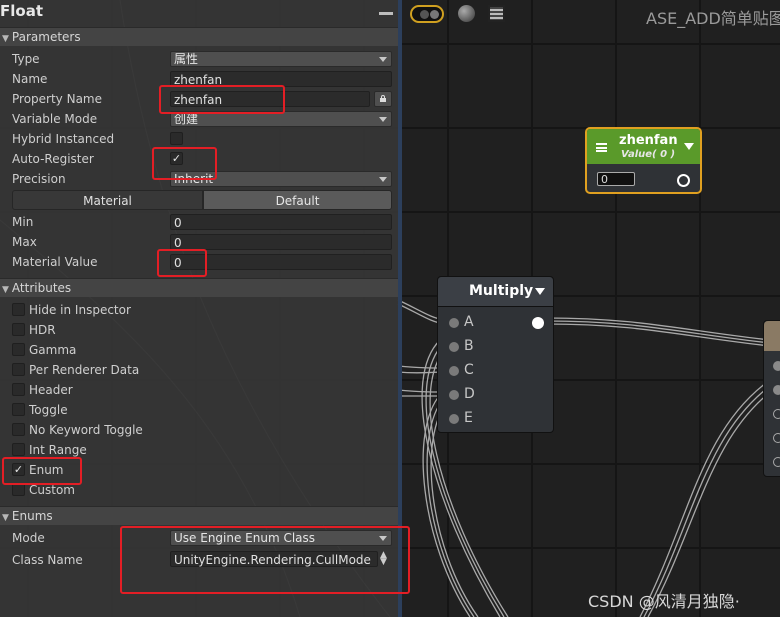 This screenshot has height=617, width=780. What do you see at coordinates (454, 419) in the screenshot?
I see `input-port-e` at bounding box center [454, 419].